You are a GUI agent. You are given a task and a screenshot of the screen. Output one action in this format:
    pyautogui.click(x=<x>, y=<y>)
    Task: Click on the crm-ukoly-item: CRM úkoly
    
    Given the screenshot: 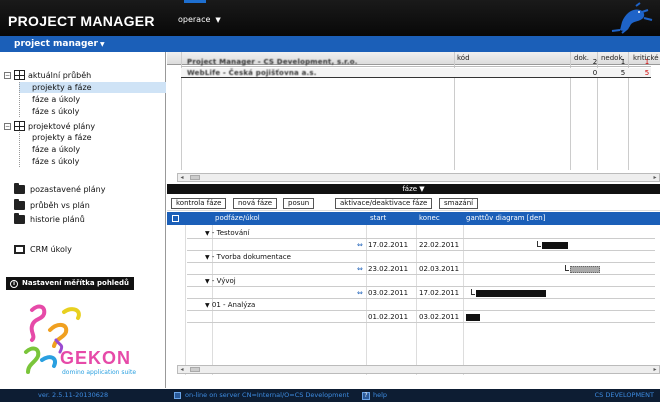 What is the action you would take?
    pyautogui.click(x=43, y=249)
    